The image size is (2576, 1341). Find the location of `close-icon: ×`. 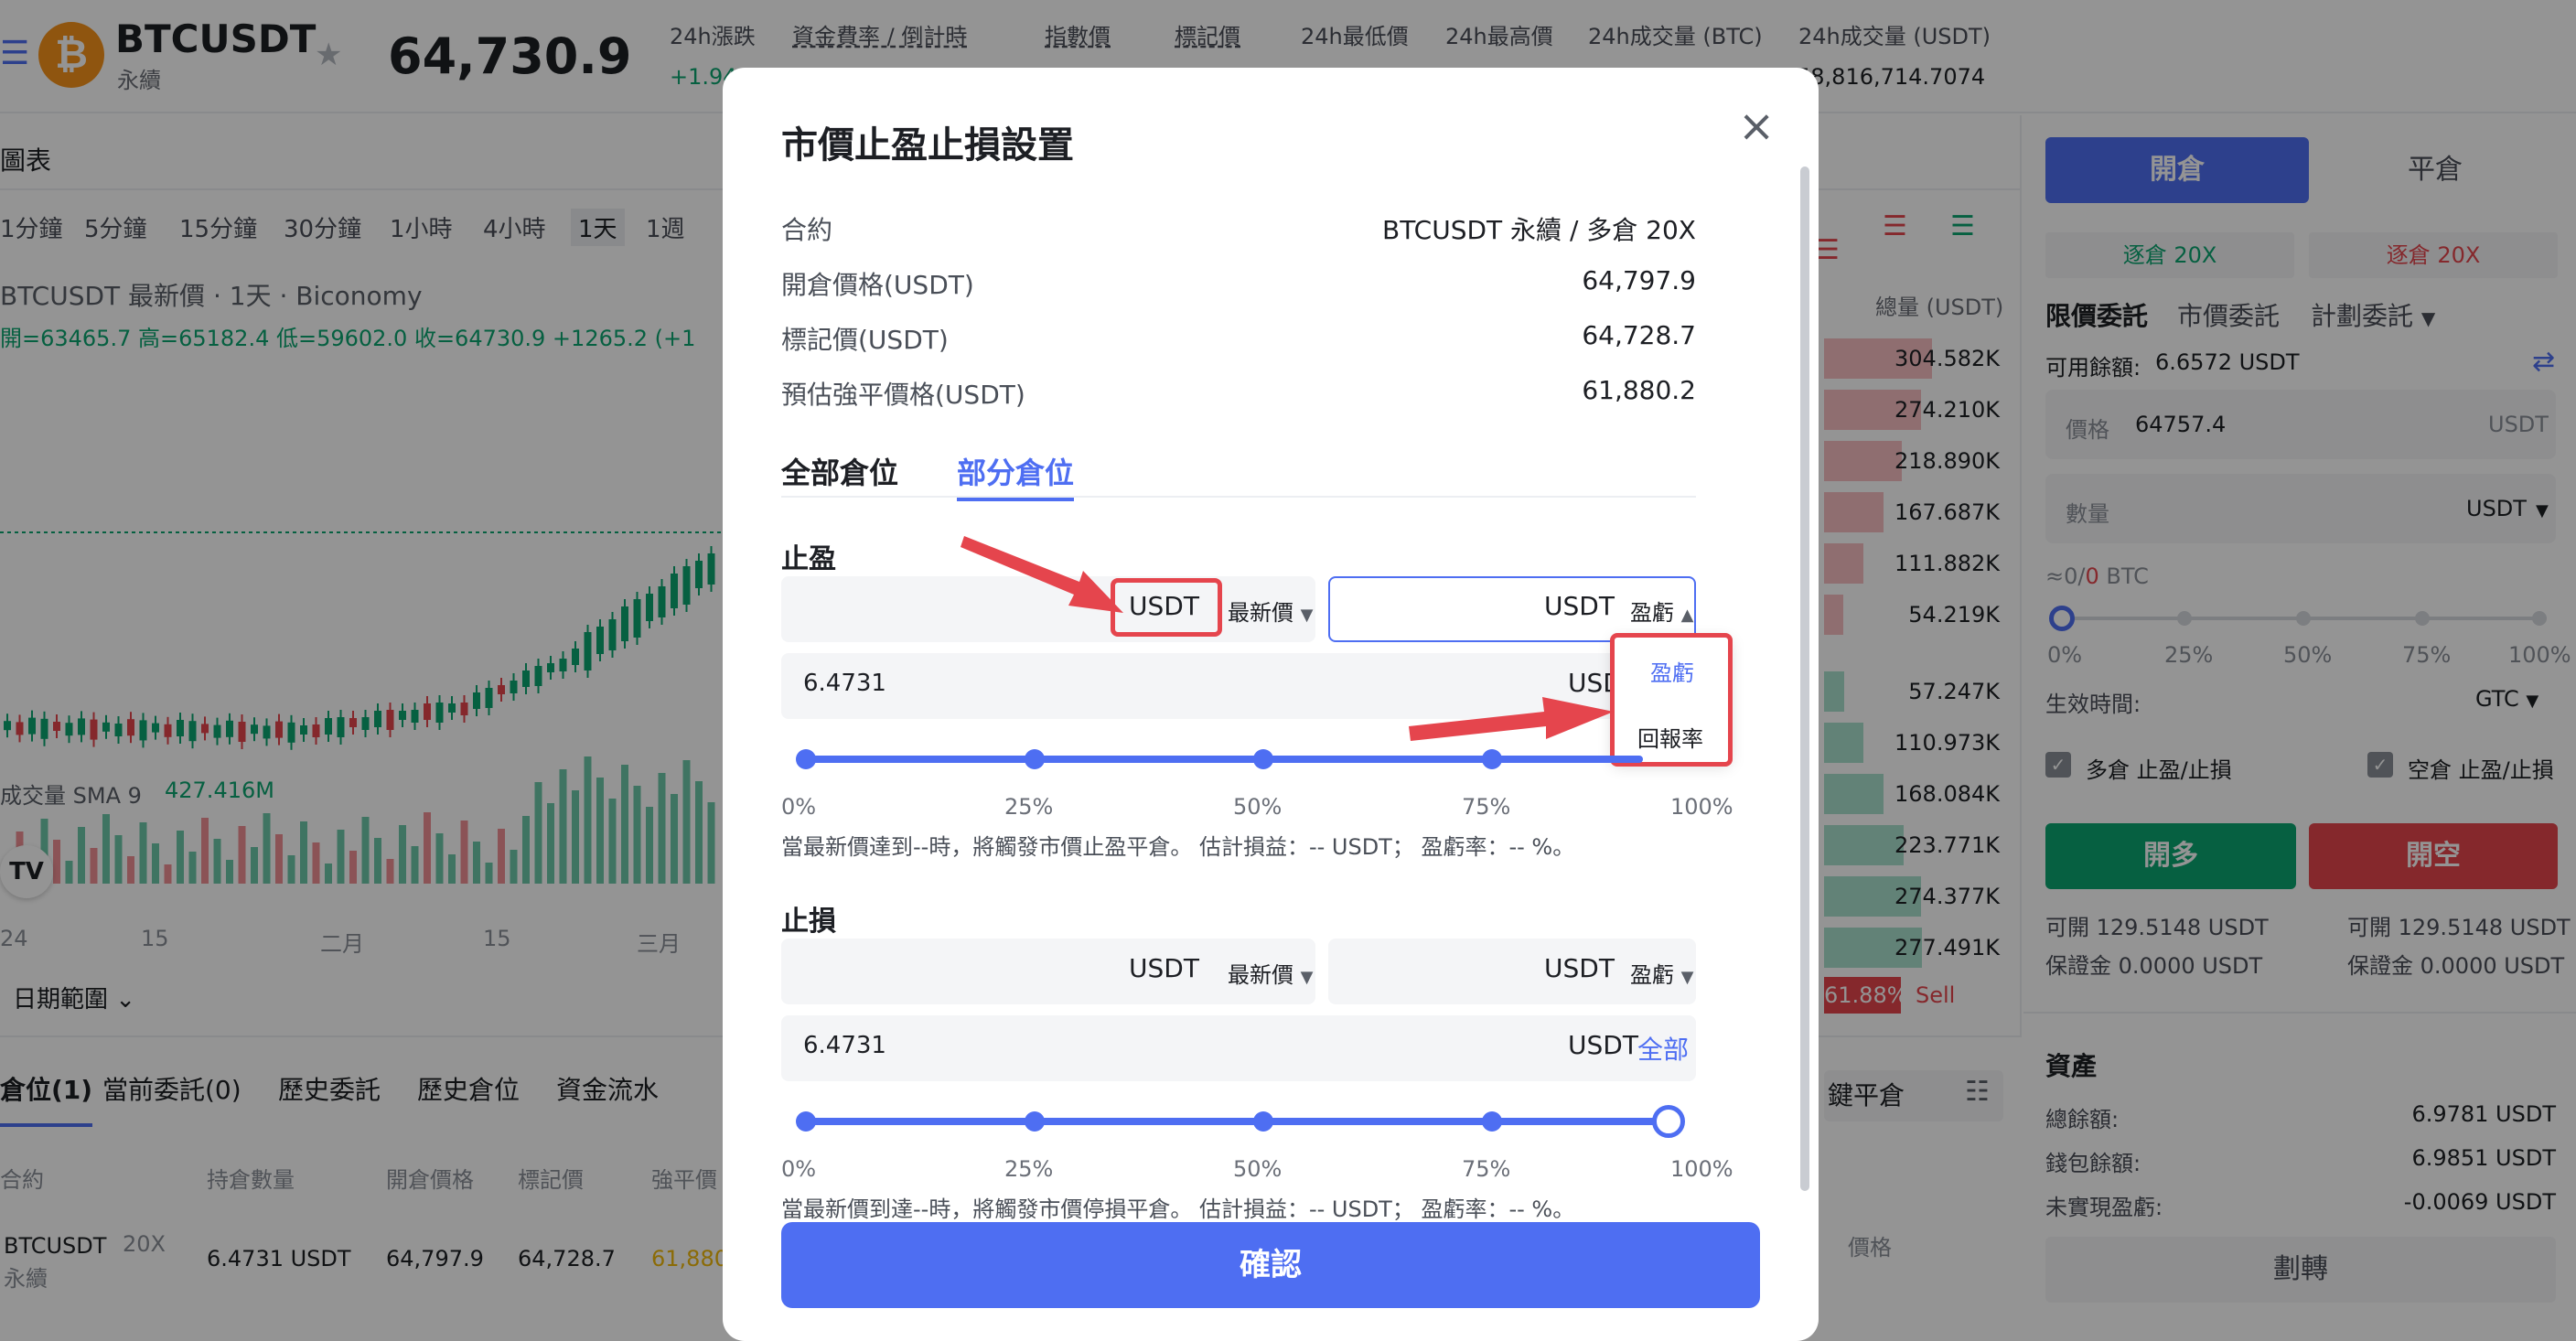

close-icon: × is located at coordinates (1757, 126).